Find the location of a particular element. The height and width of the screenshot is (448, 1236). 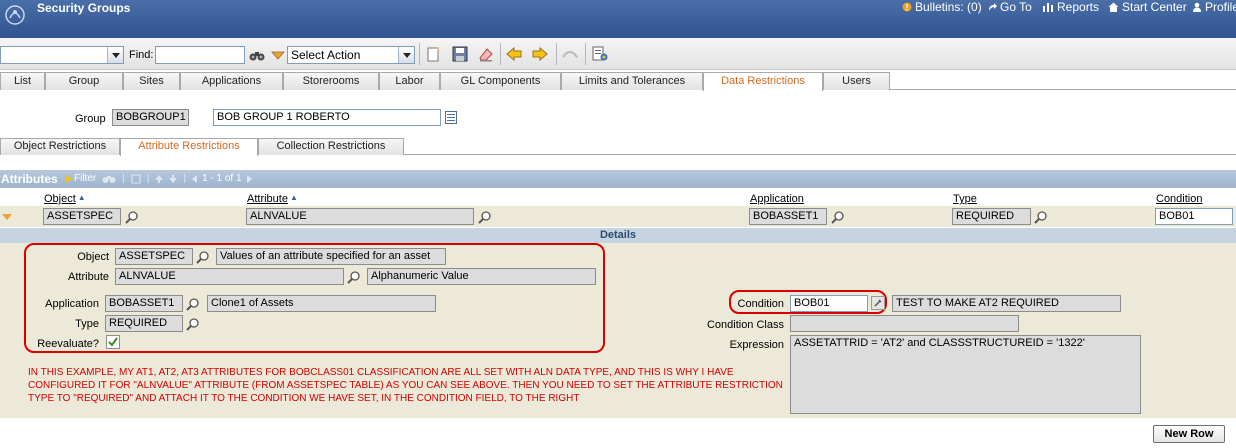

new-record-icon is located at coordinates (433, 54).